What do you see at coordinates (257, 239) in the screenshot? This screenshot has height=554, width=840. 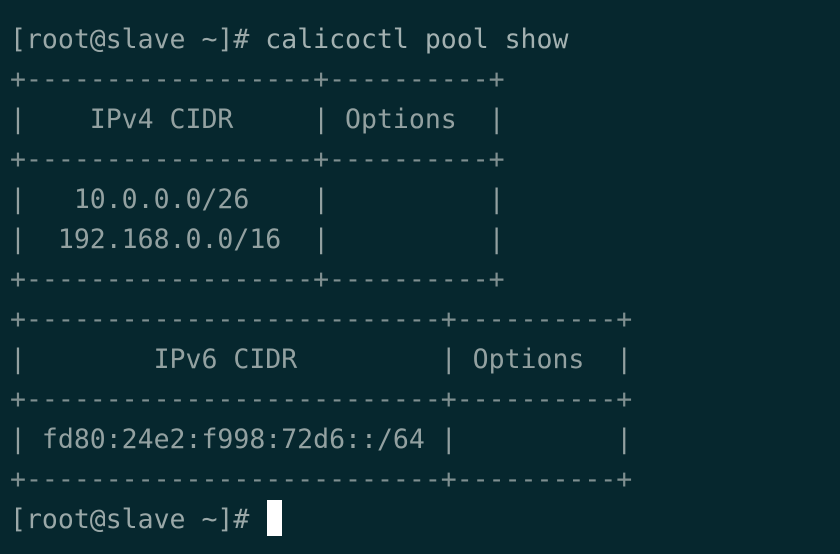 I see `ipv4-table-row: | 192.168.0.0/16 | |` at bounding box center [257, 239].